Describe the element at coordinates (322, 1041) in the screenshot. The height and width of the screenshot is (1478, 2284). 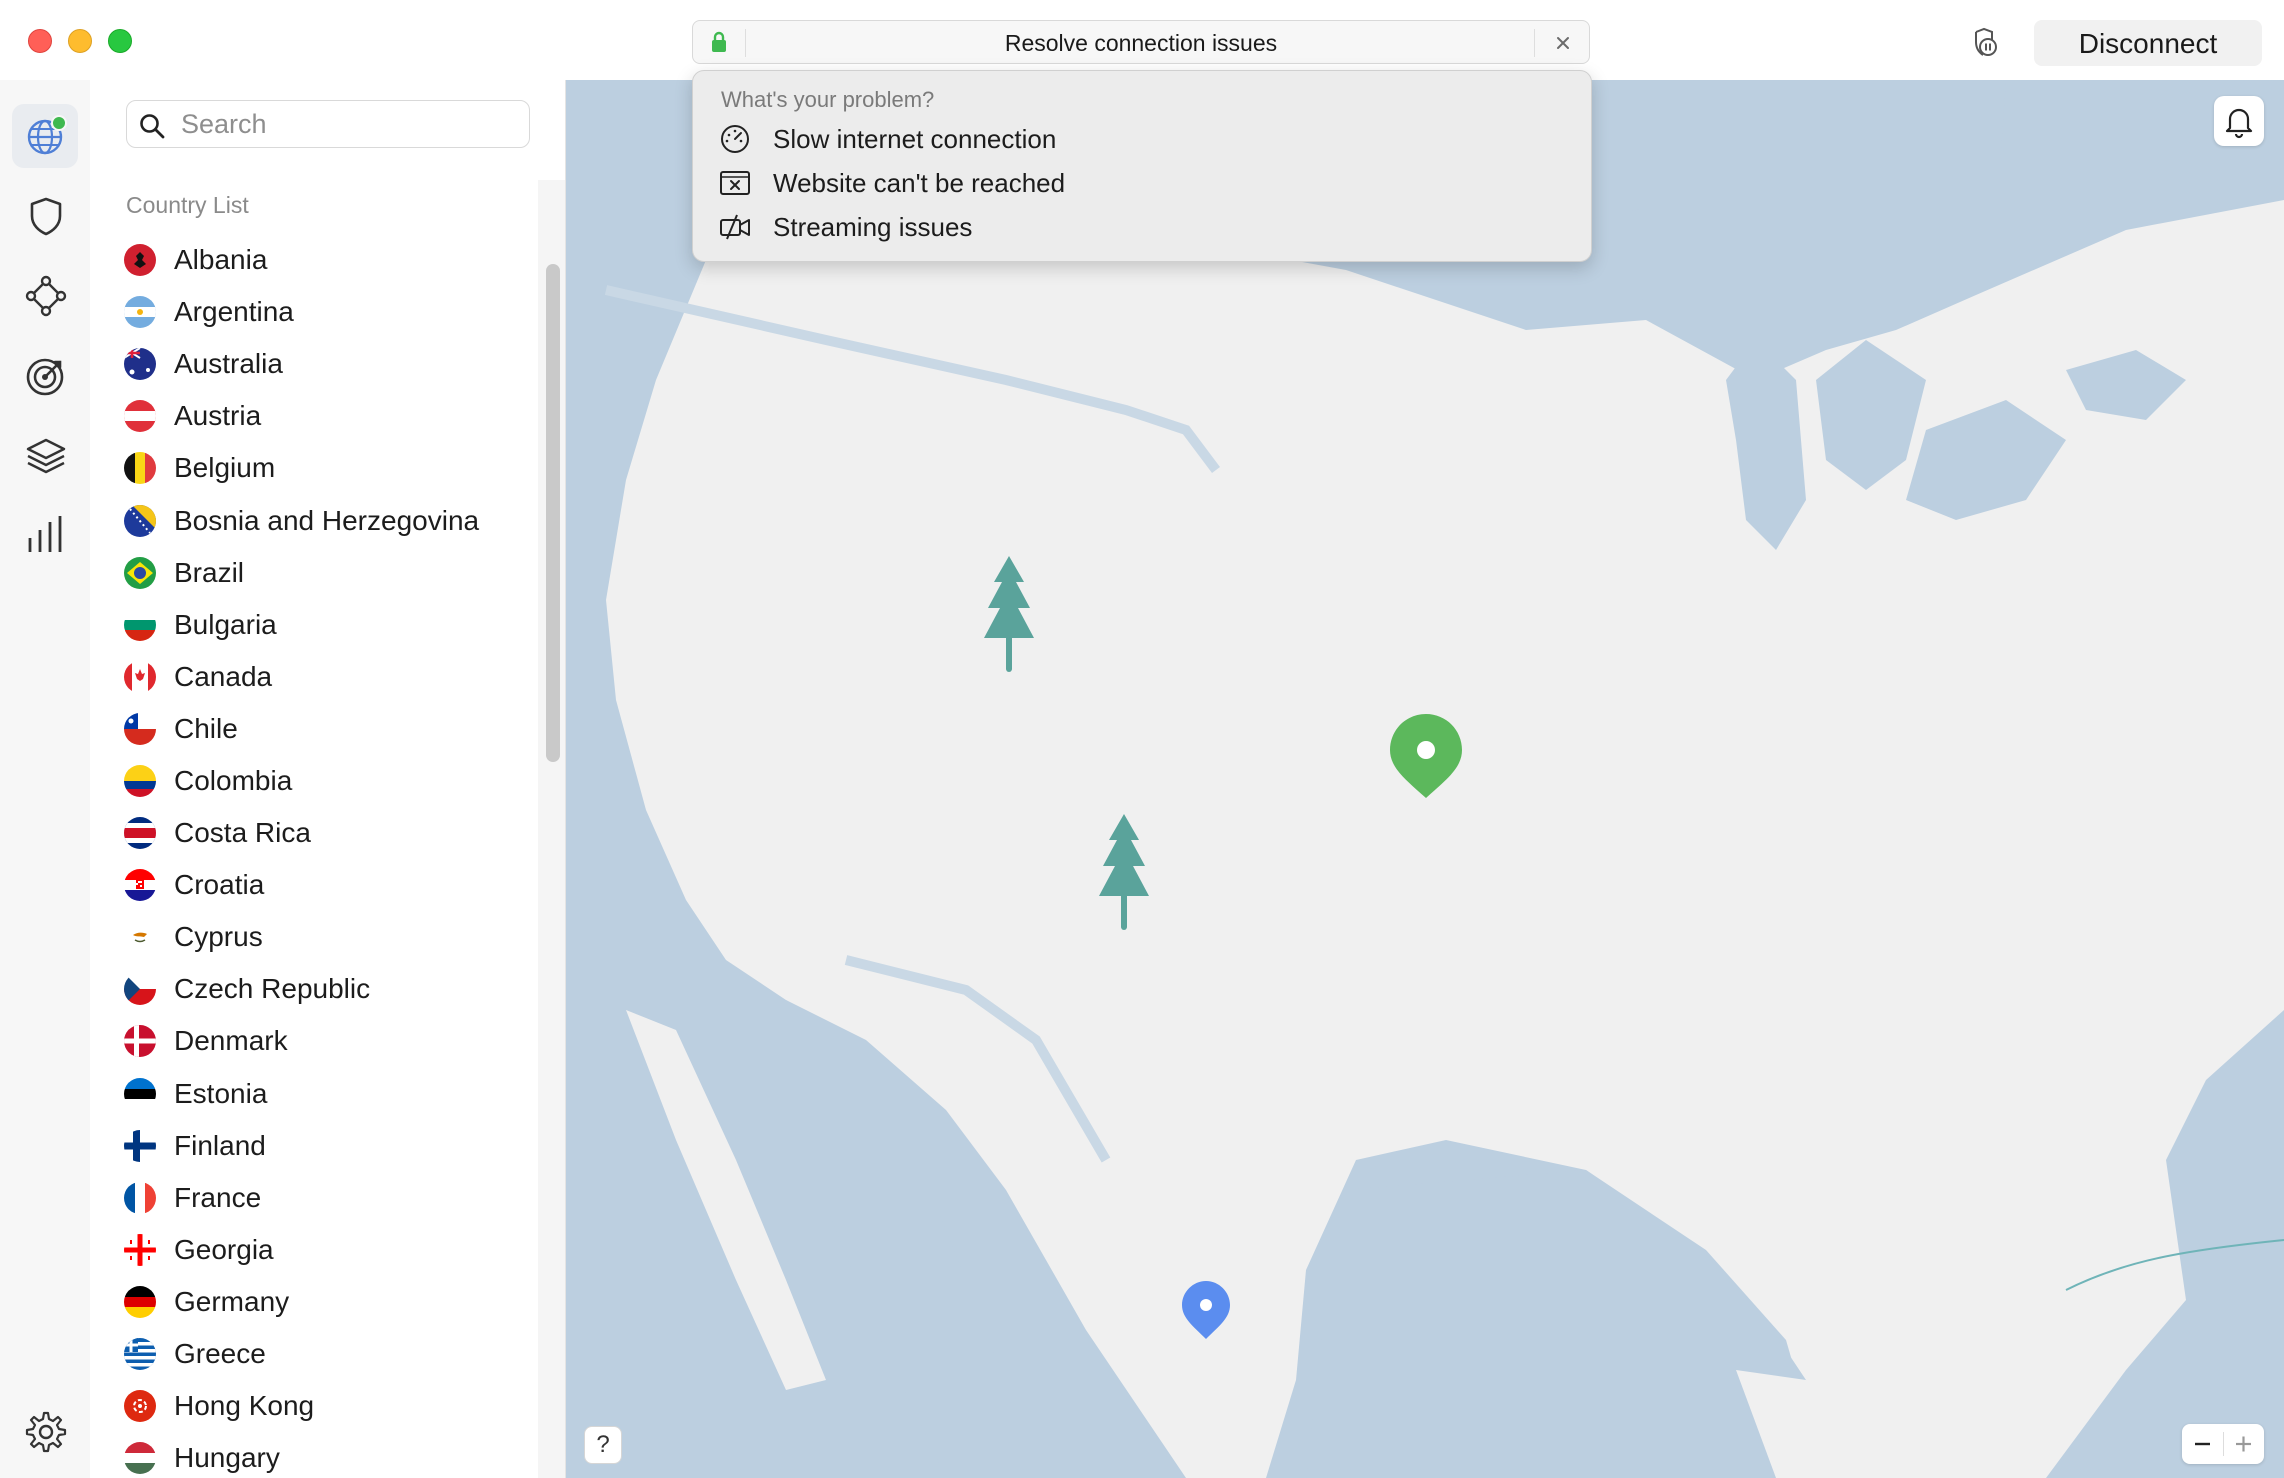
I see `country-item-denmark: Denmark` at that location.